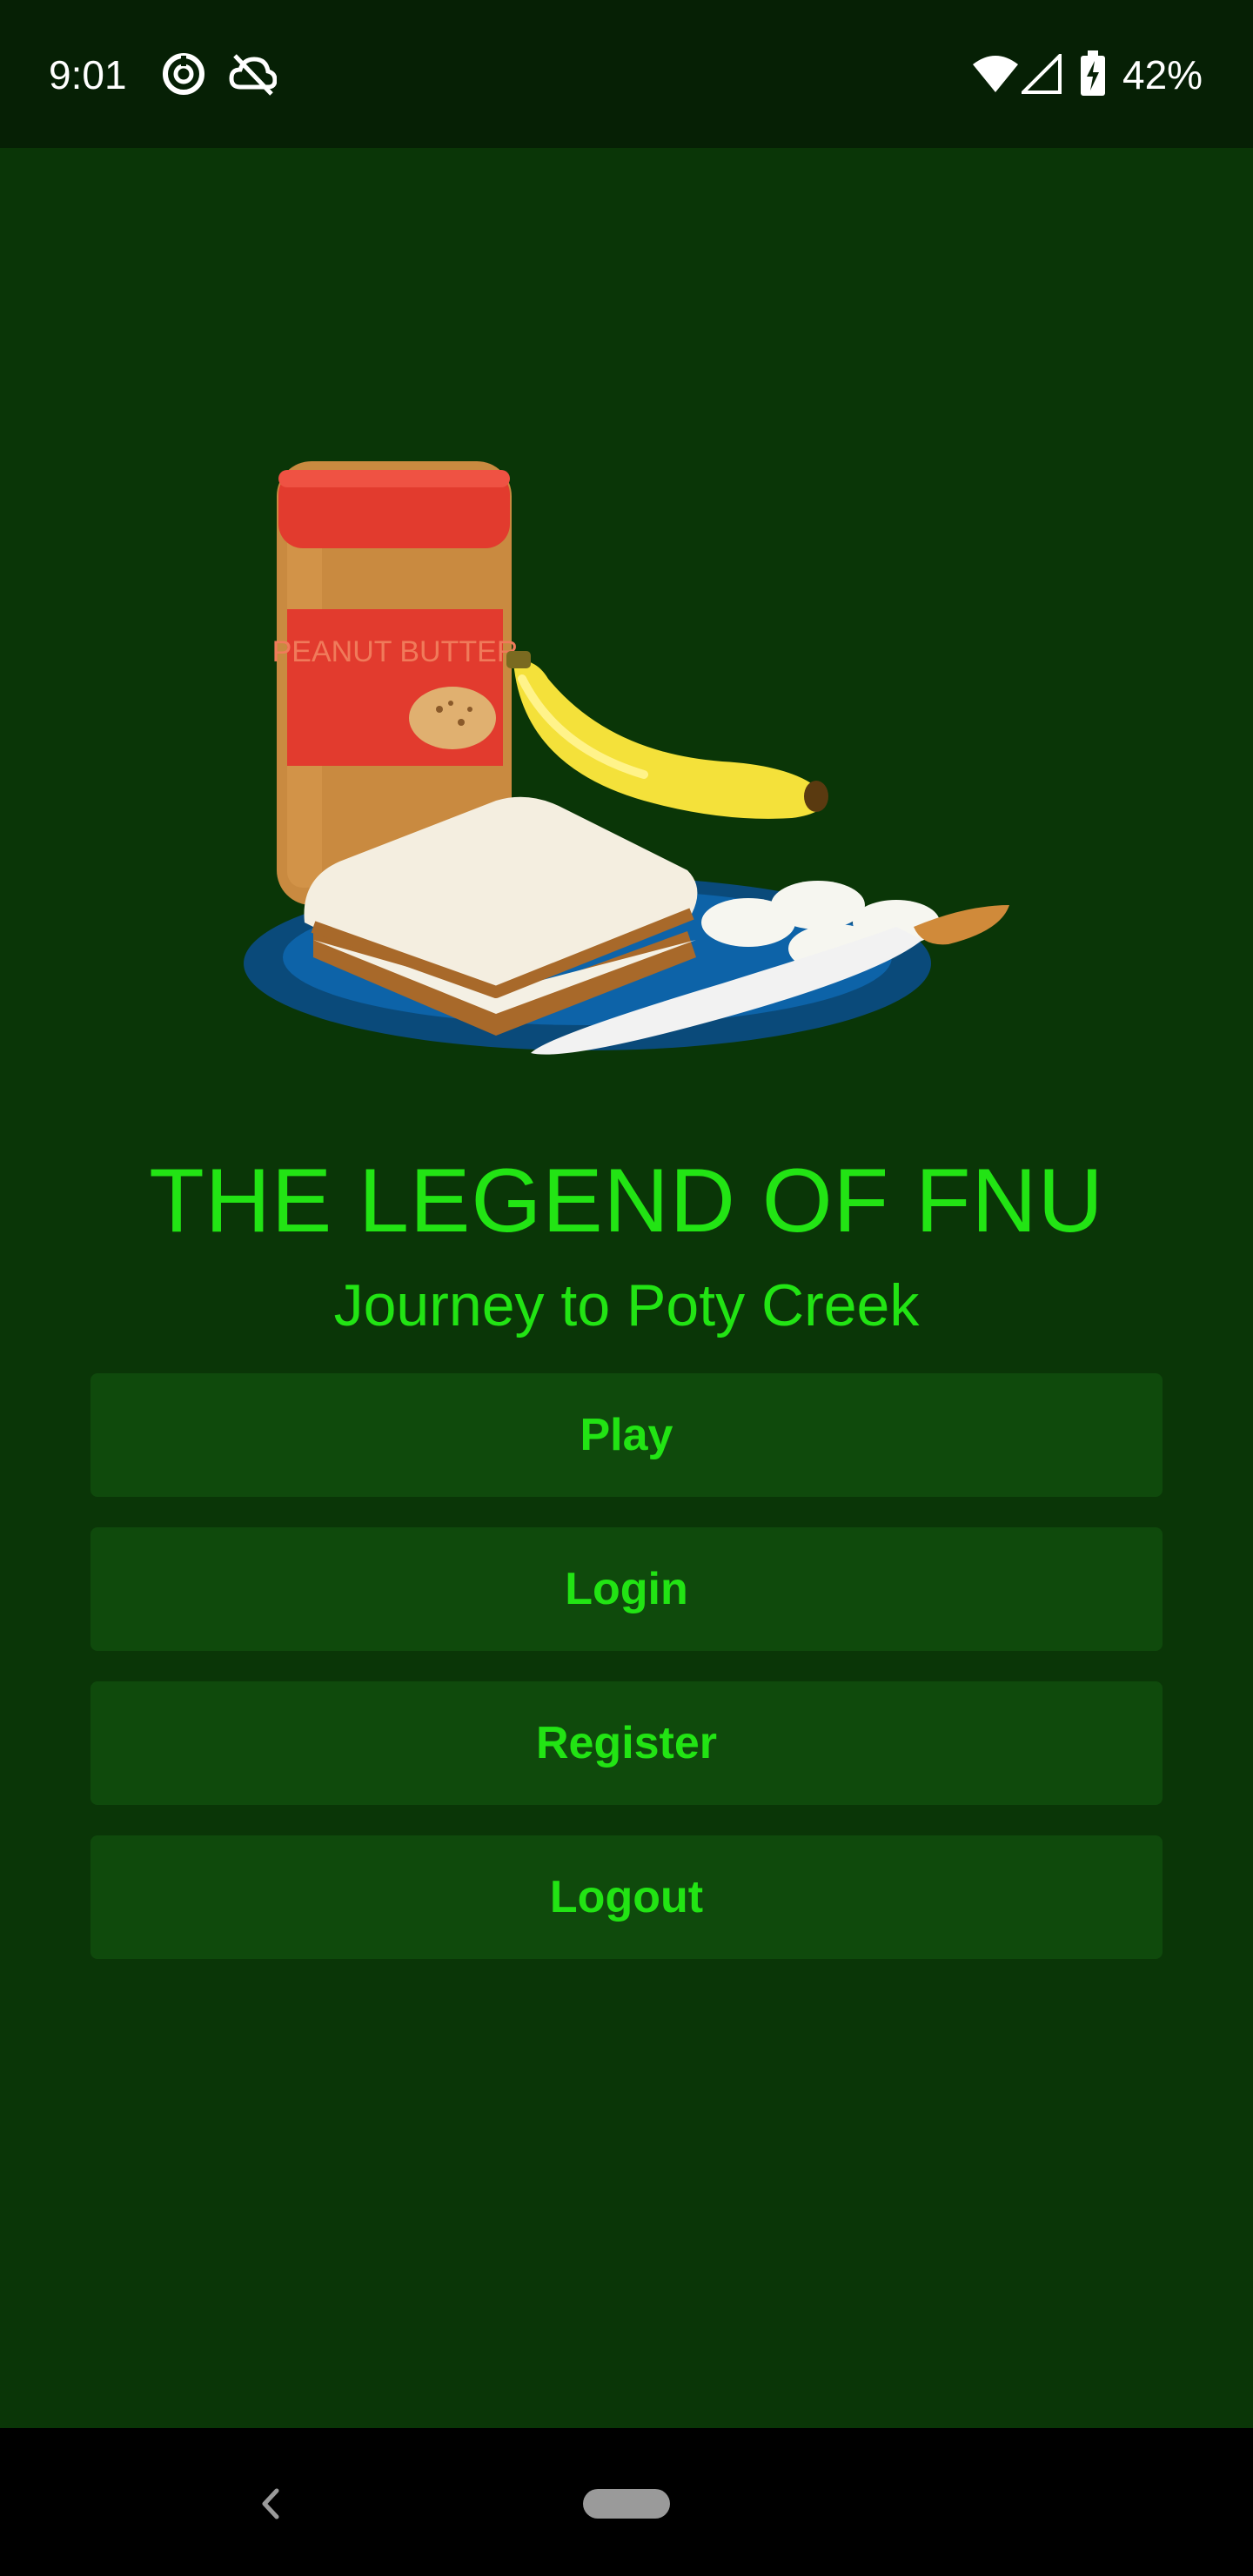  What do you see at coordinates (253, 75) in the screenshot?
I see `sync-off-icon` at bounding box center [253, 75].